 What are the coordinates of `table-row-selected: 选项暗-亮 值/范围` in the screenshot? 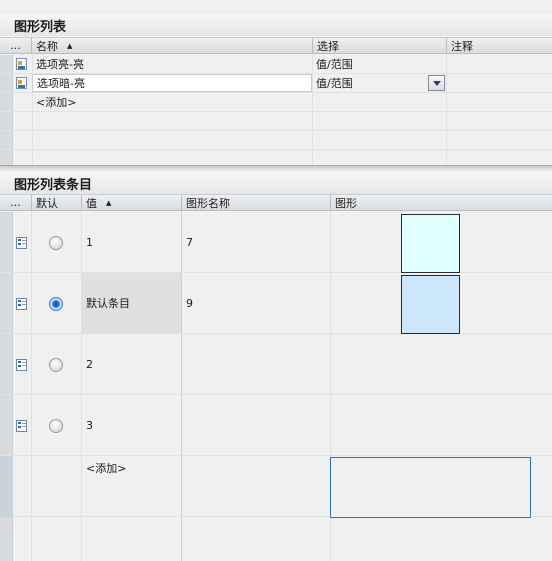 It's located at (276, 83).